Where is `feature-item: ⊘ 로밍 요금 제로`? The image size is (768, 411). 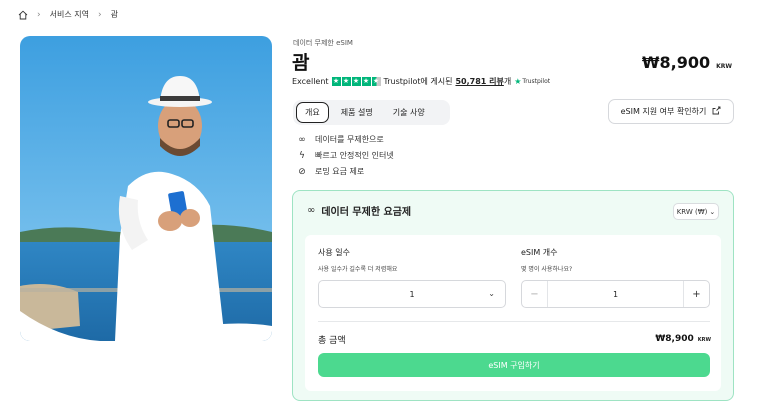
feature-item: ⊘ 로밍 요금 제로 is located at coordinates (345, 171).